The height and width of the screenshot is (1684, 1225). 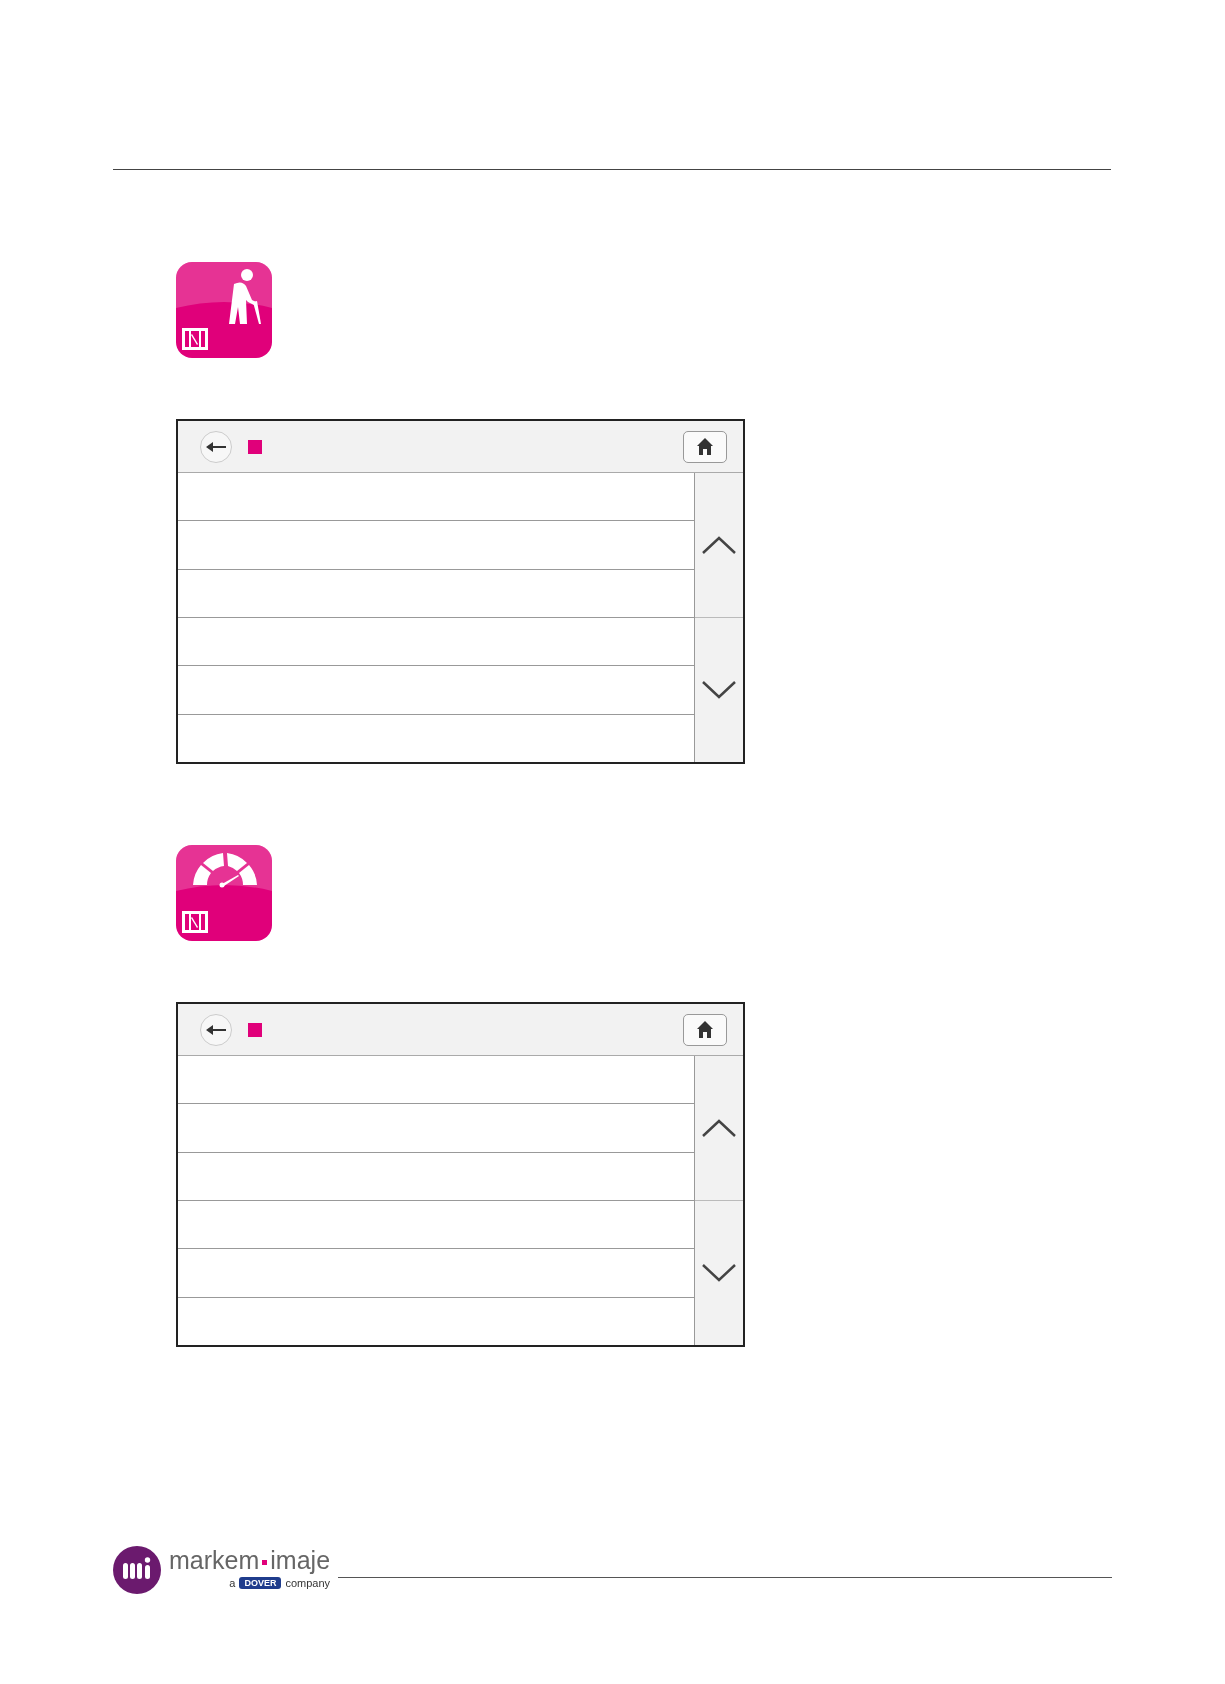 I want to click on brand-name: imaje, so click(x=300, y=1560).